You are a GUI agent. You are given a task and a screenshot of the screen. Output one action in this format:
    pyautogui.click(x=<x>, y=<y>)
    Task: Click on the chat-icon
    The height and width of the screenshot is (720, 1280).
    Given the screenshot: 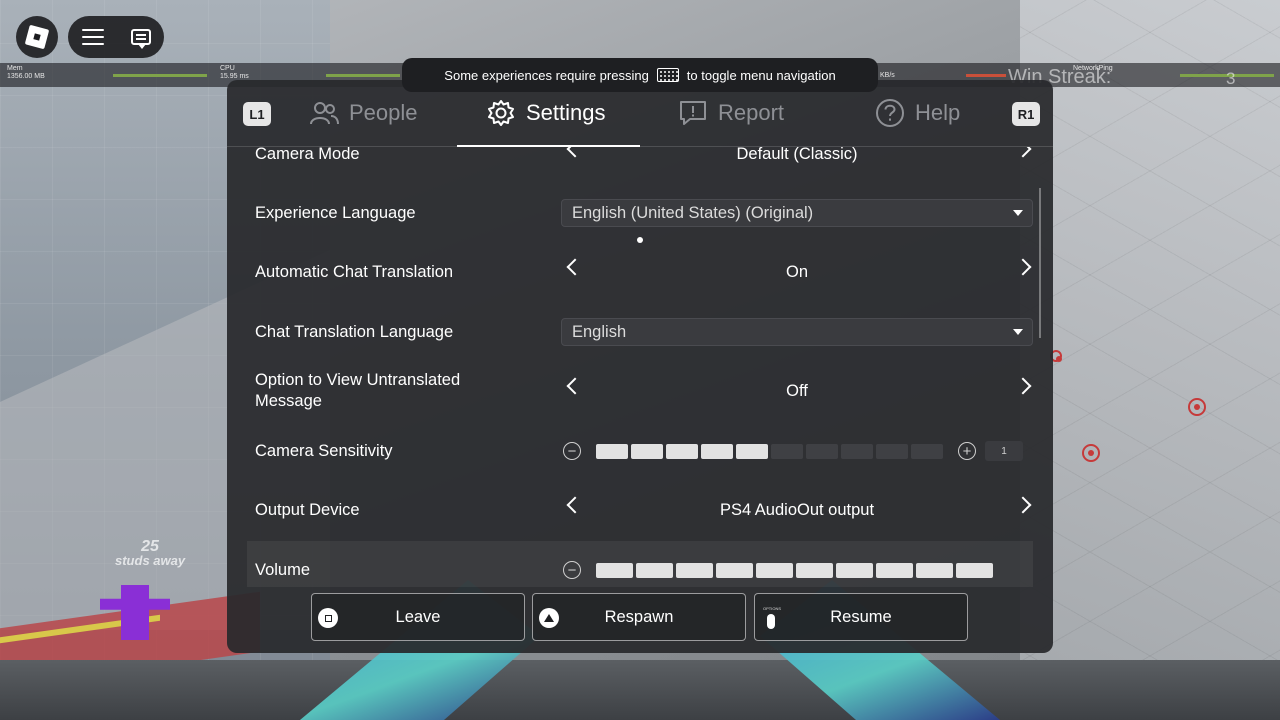 What is the action you would take?
    pyautogui.click(x=140, y=39)
    